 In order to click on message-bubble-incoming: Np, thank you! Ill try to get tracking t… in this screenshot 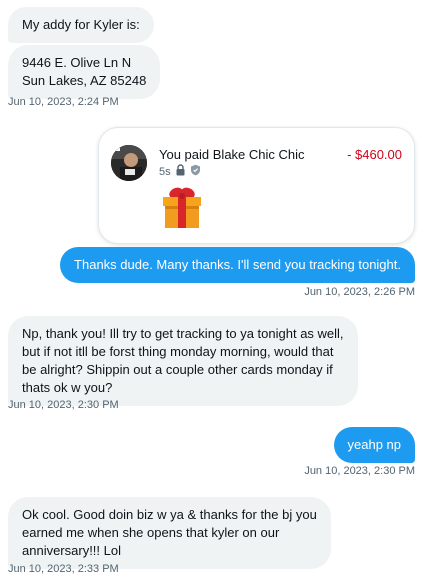, I will do `click(183, 361)`.